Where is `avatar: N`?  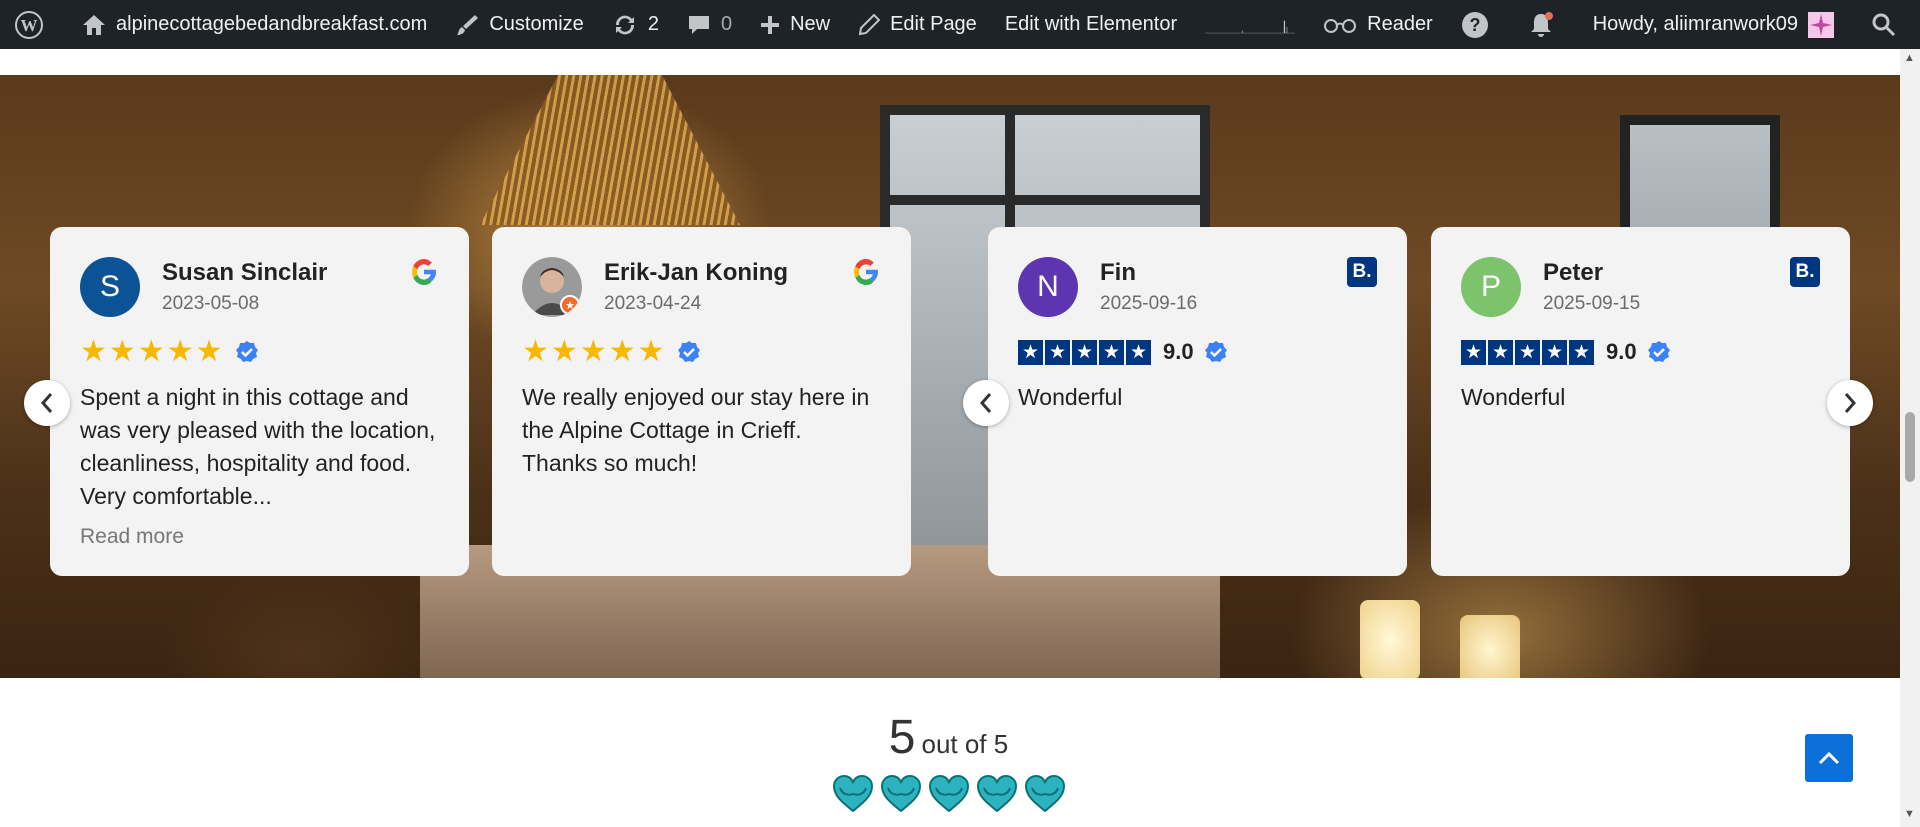
avatar: N is located at coordinates (1048, 287).